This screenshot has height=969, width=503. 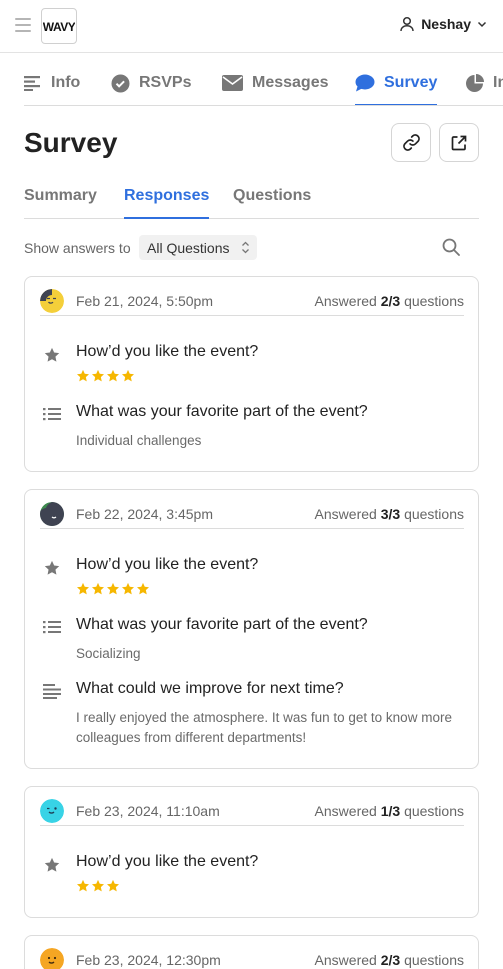 I want to click on tab-rsvps: RSVPs, so click(x=151, y=82).